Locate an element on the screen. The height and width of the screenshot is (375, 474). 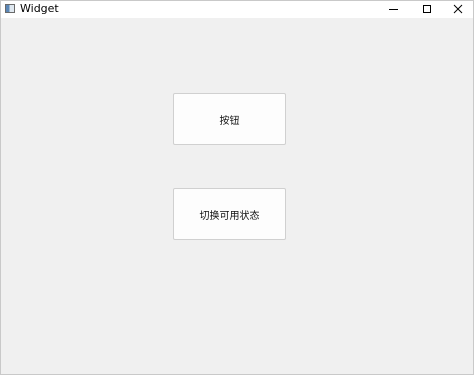
maximize-icon is located at coordinates (427, 9).